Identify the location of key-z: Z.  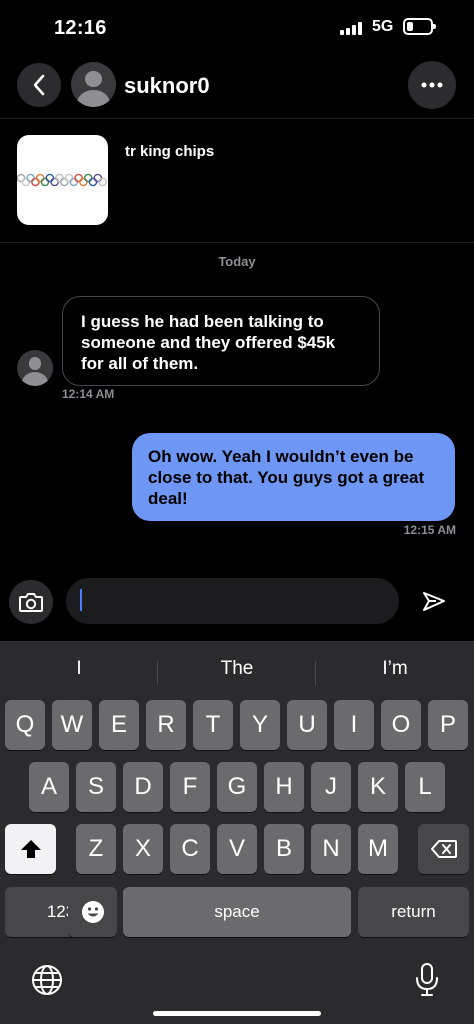
(96, 849).